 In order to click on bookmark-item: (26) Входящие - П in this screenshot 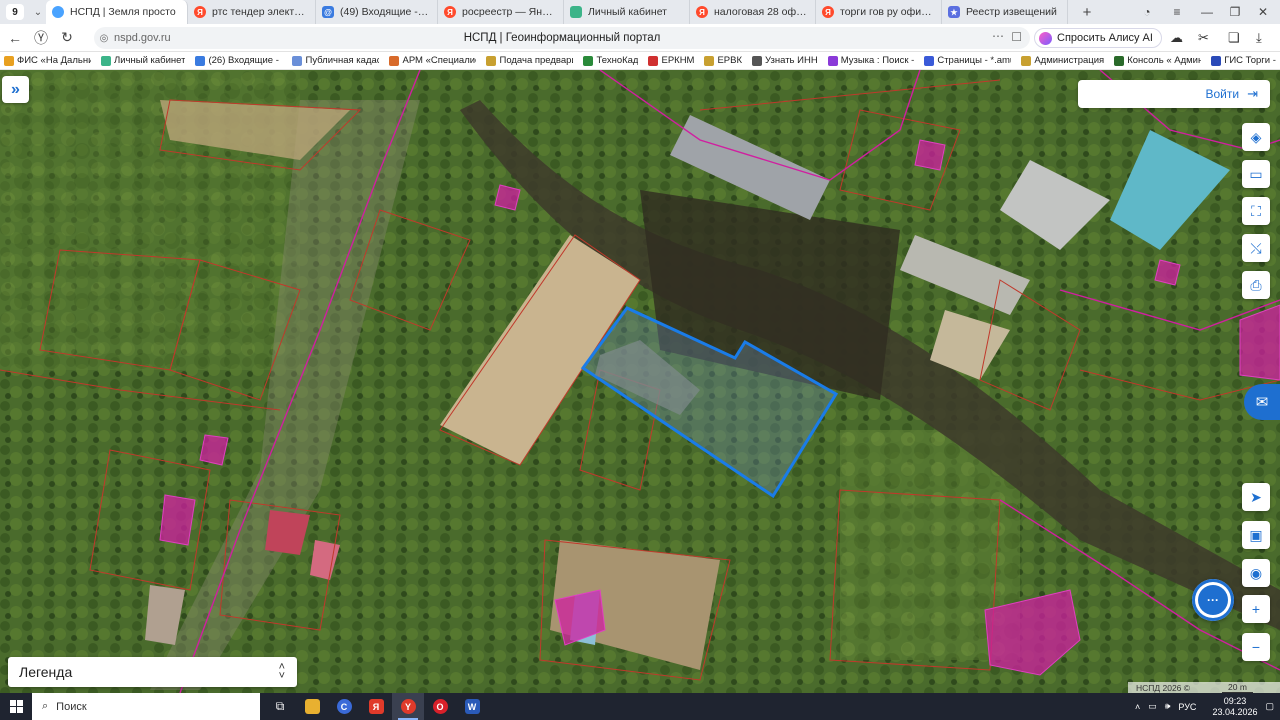, I will do `click(239, 60)`.